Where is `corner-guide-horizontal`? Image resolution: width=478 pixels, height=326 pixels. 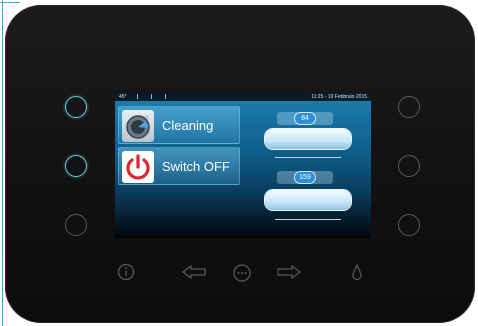 corner-guide-horizontal is located at coordinates (10, 2).